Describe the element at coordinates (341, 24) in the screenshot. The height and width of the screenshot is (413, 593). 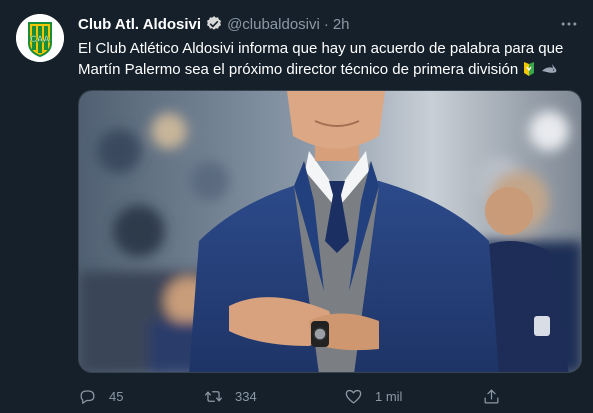
I see `timestamp: 2h` at that location.